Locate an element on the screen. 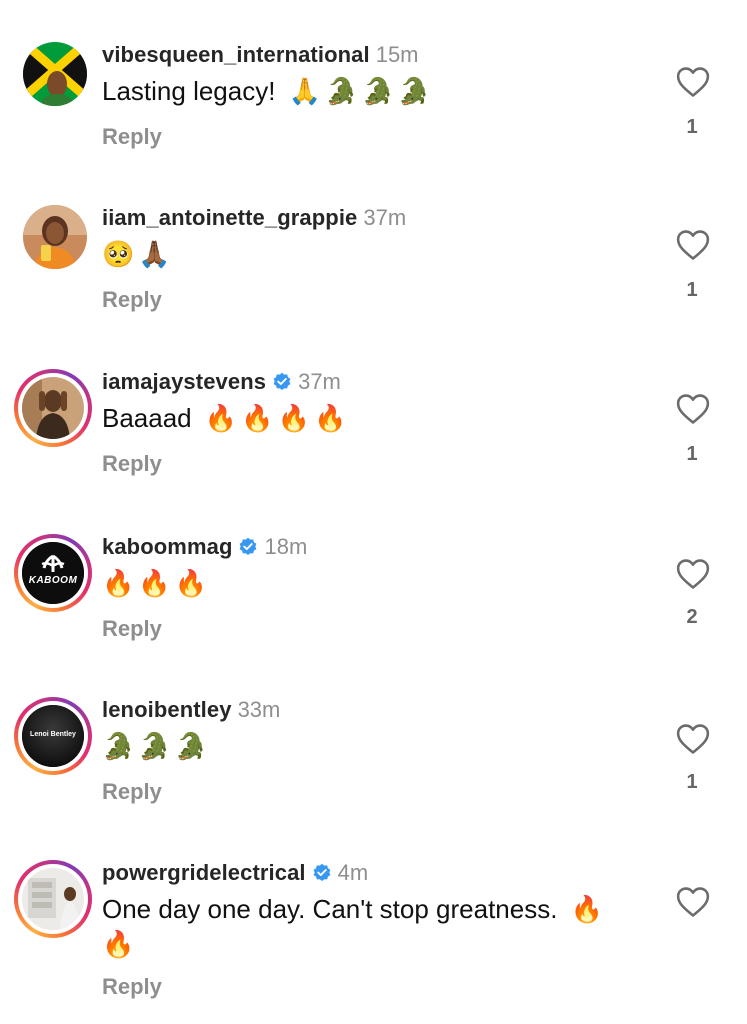  jamaica-flag-avatar is located at coordinates (55, 74).